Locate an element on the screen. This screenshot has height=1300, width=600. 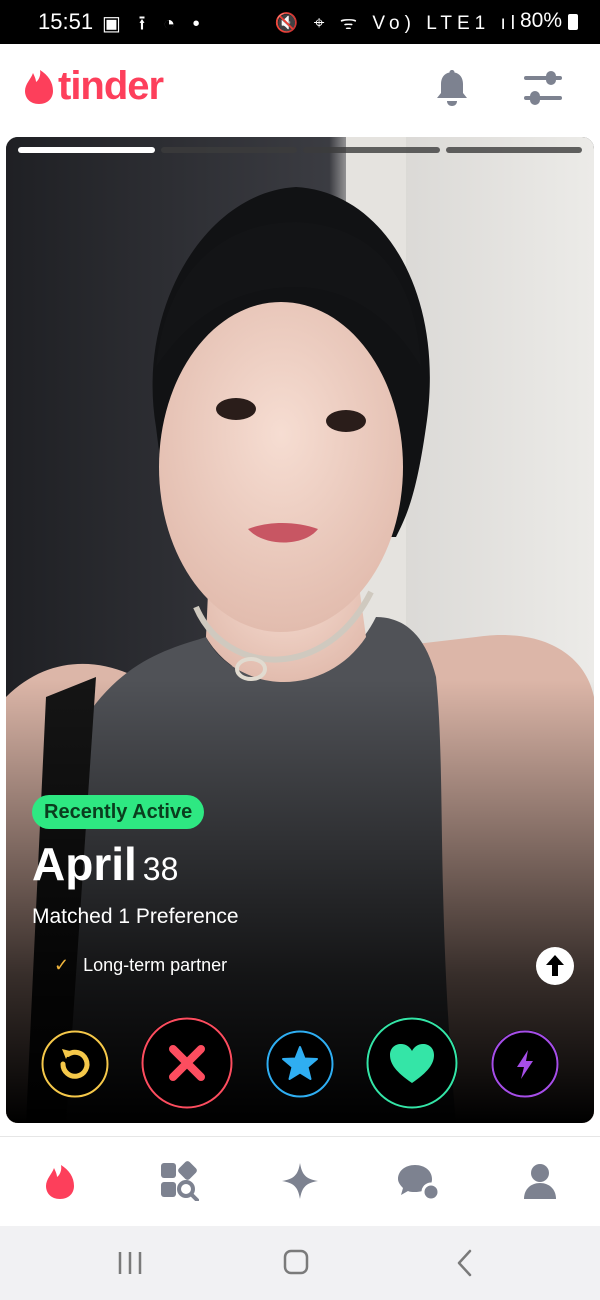
heart-icon is located at coordinates (412, 1063).